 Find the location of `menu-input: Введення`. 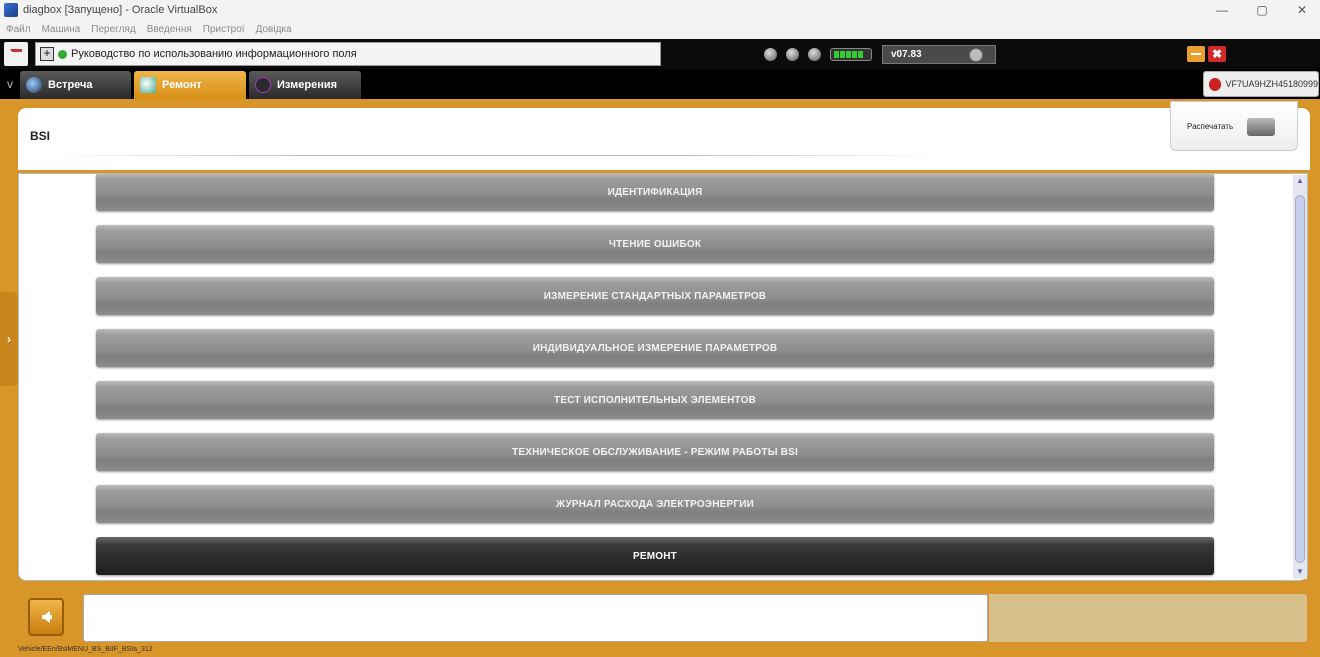

menu-input: Введення is located at coordinates (169, 29).